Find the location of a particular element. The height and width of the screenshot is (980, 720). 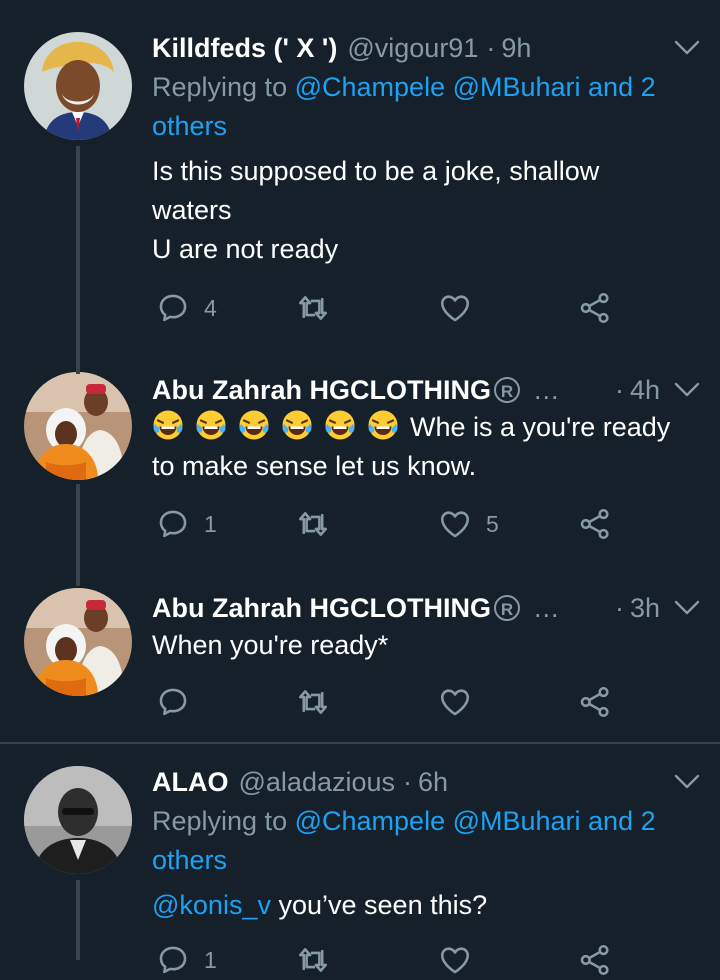

display-name: Killdfeds (' X ') is located at coordinates (244, 48).